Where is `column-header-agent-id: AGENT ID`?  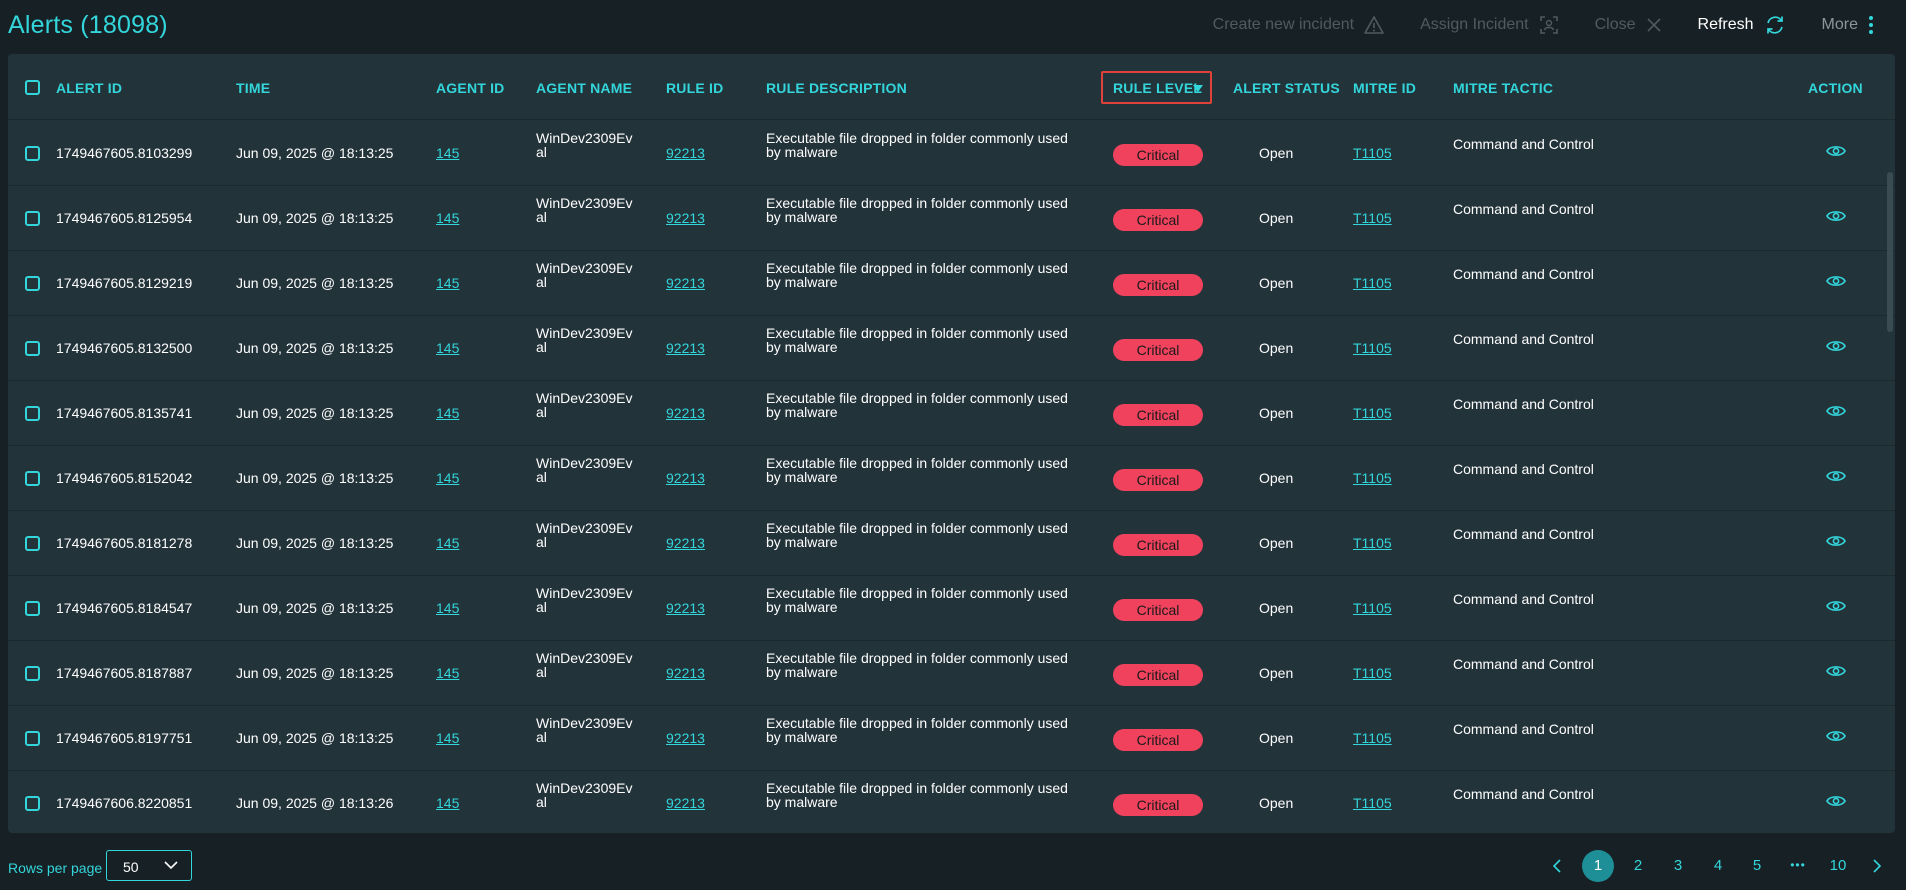 column-header-agent-id: AGENT ID is located at coordinates (470, 88).